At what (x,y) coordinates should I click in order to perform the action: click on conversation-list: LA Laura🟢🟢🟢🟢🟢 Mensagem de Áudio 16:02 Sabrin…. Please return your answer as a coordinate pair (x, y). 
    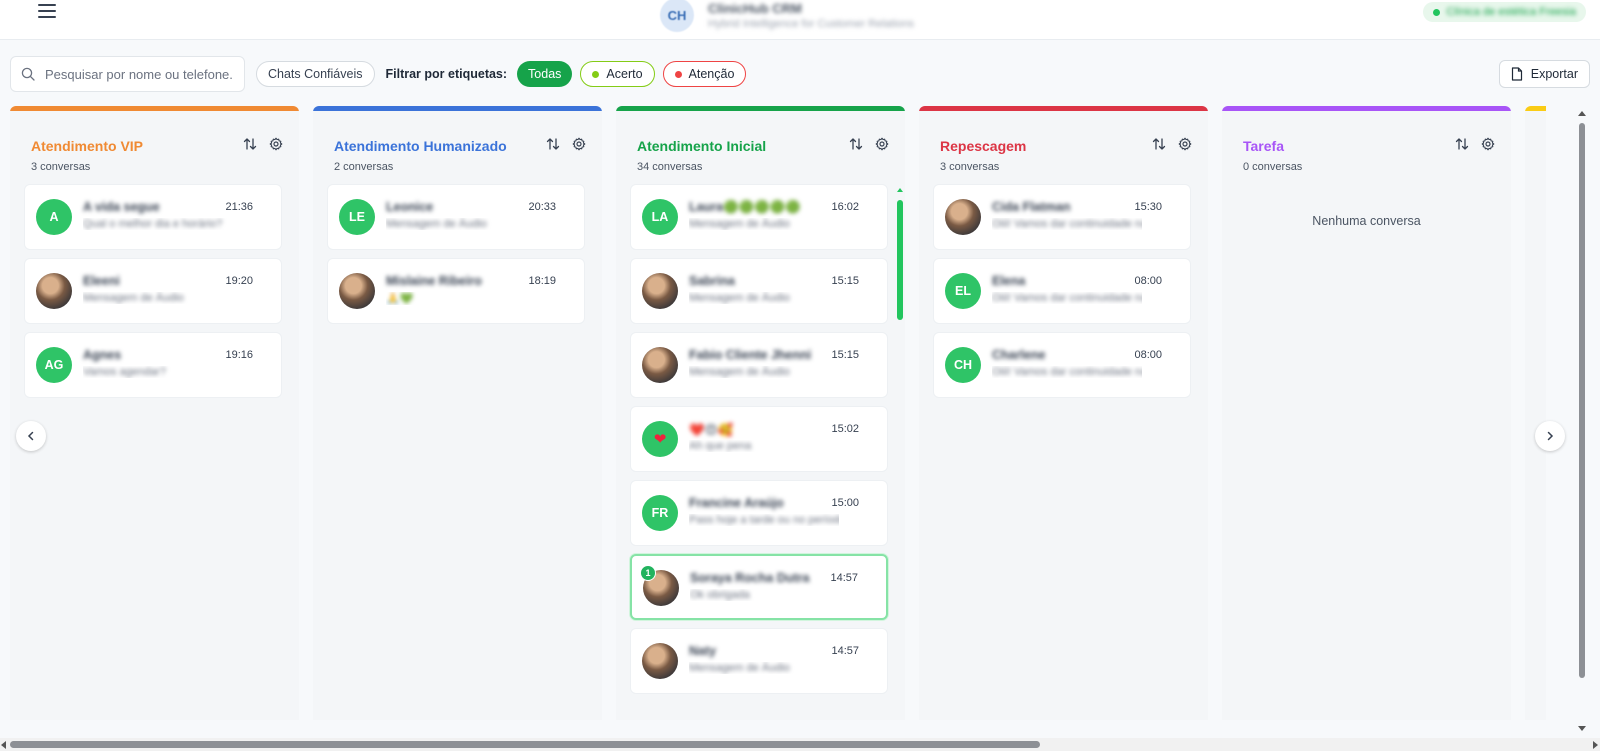
    Looking at the image, I should click on (760, 443).